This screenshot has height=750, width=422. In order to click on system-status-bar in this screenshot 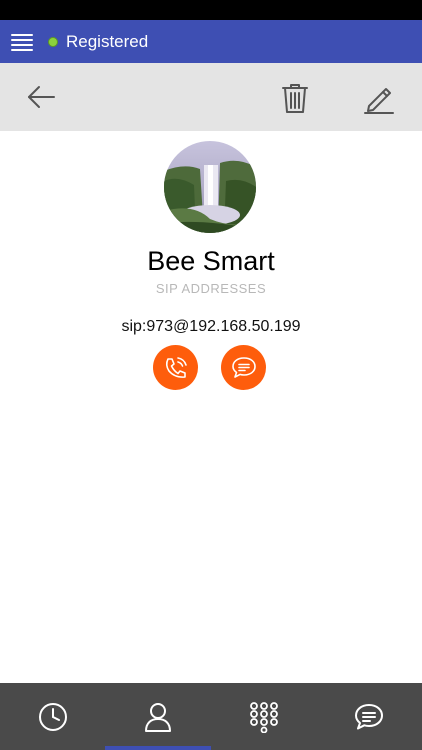, I will do `click(211, 10)`.